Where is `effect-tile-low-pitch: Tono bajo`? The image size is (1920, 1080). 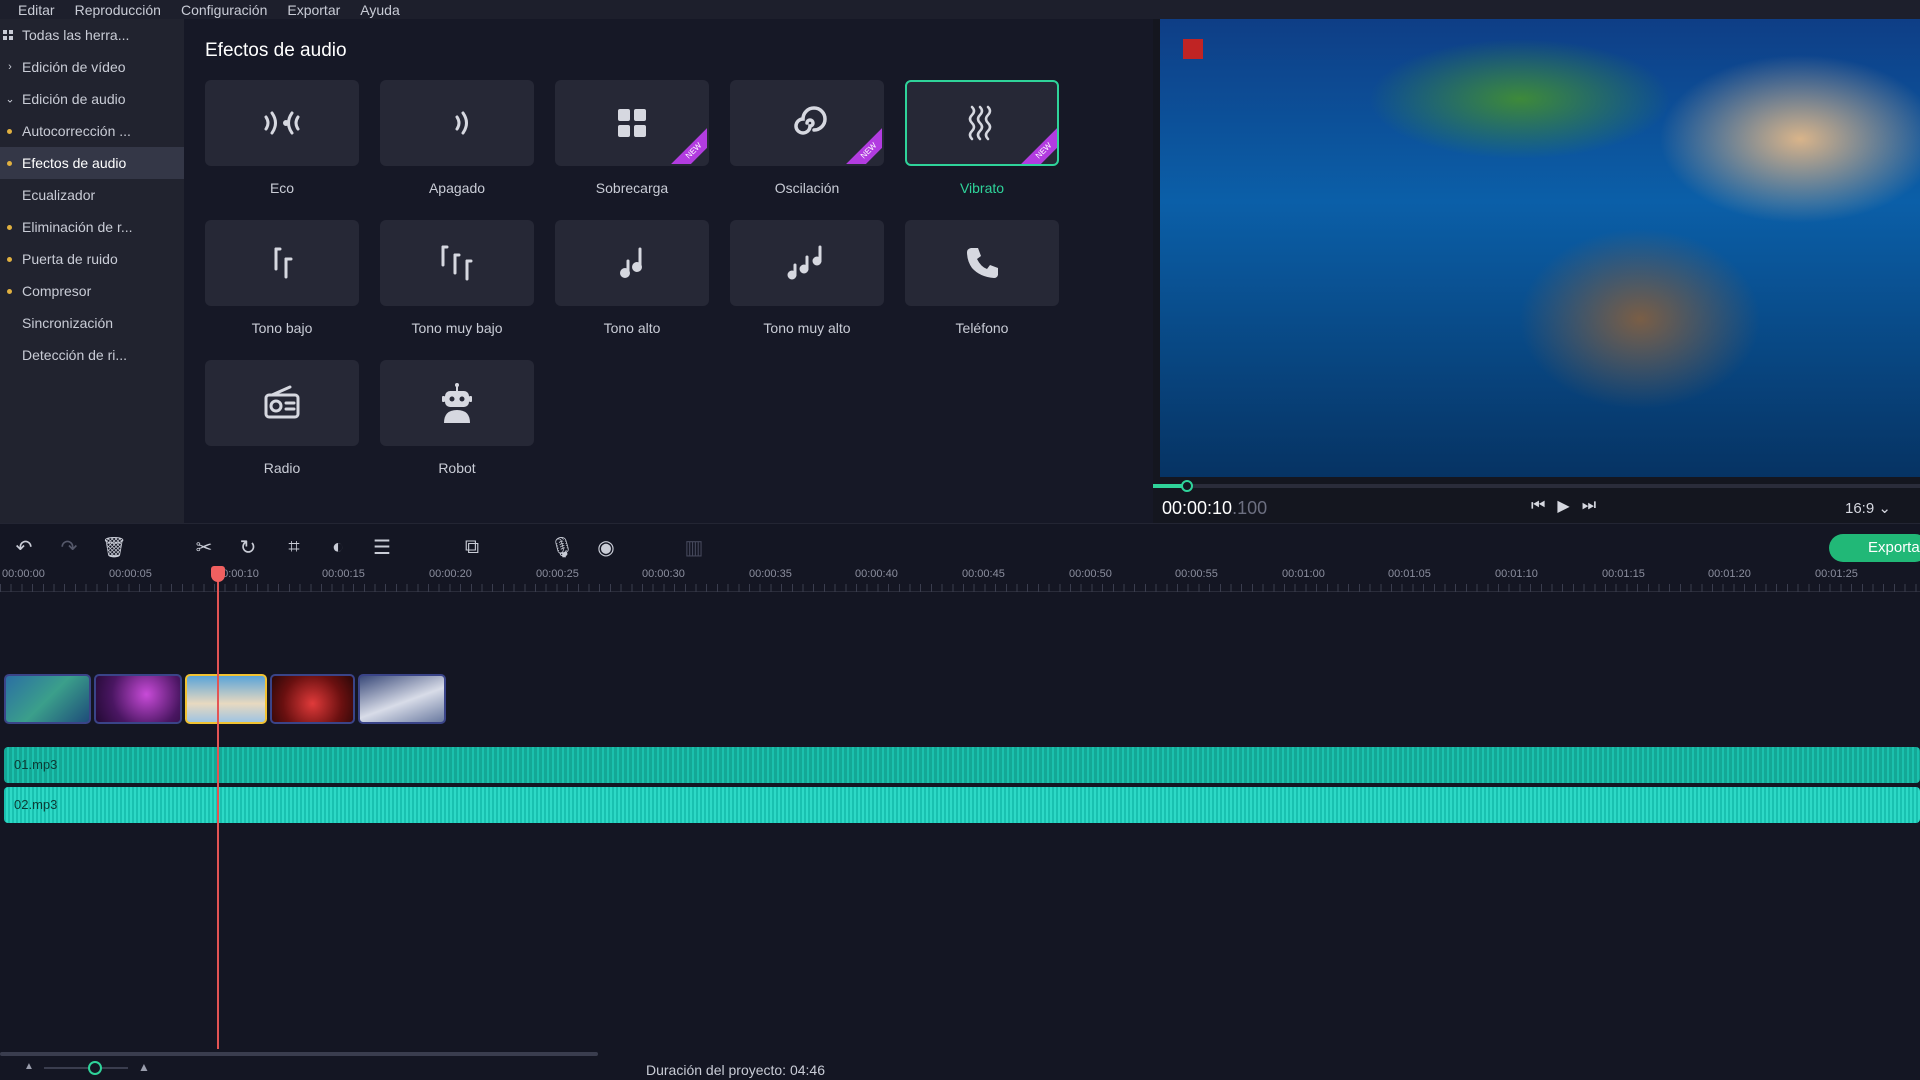 effect-tile-low-pitch: Tono bajo is located at coordinates (282, 280).